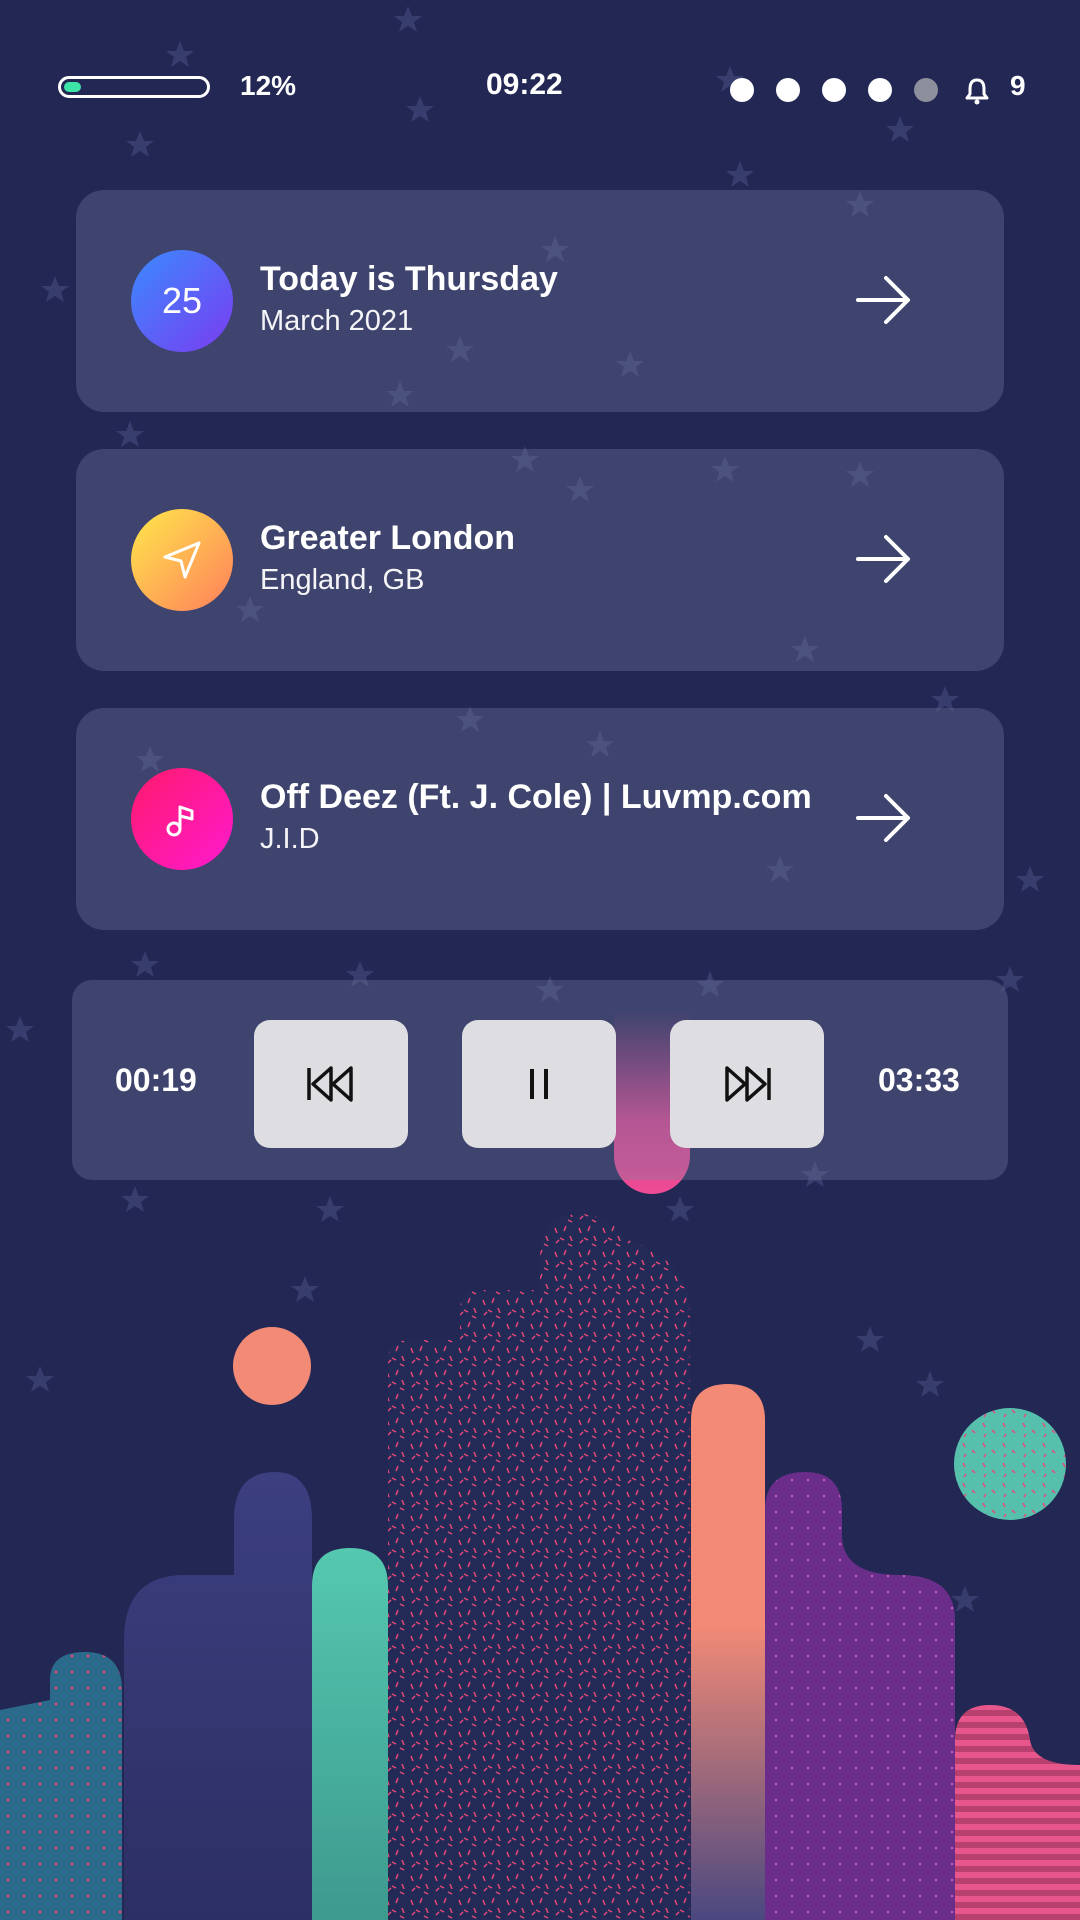 The height and width of the screenshot is (1920, 1080). I want to click on media-player: 00:19 03:33, so click(540, 1080).